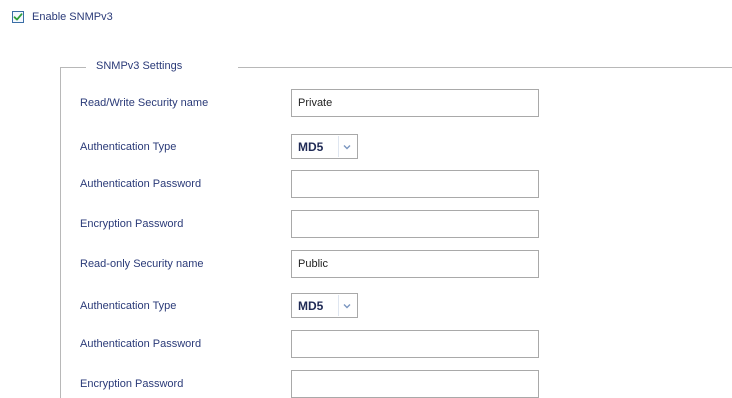 The image size is (732, 398). I want to click on ro-auth-password-row: Authentication Password, so click(185, 344).